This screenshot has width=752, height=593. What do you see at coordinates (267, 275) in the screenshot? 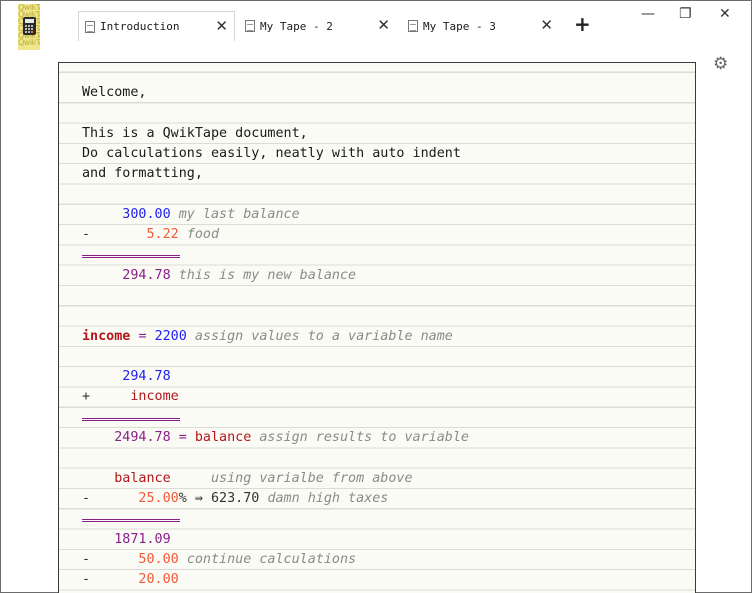
I see `comment: this is my new balance` at bounding box center [267, 275].